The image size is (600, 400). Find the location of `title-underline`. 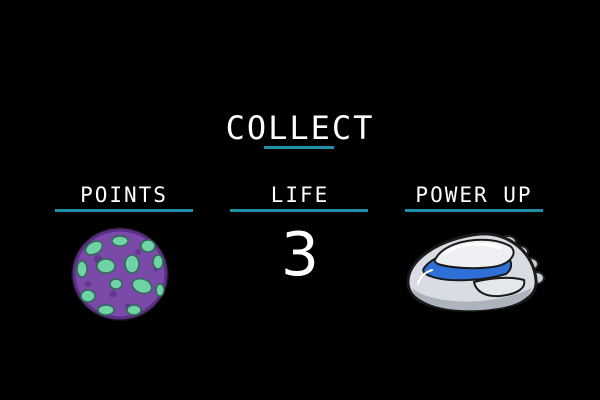

title-underline is located at coordinates (299, 147).